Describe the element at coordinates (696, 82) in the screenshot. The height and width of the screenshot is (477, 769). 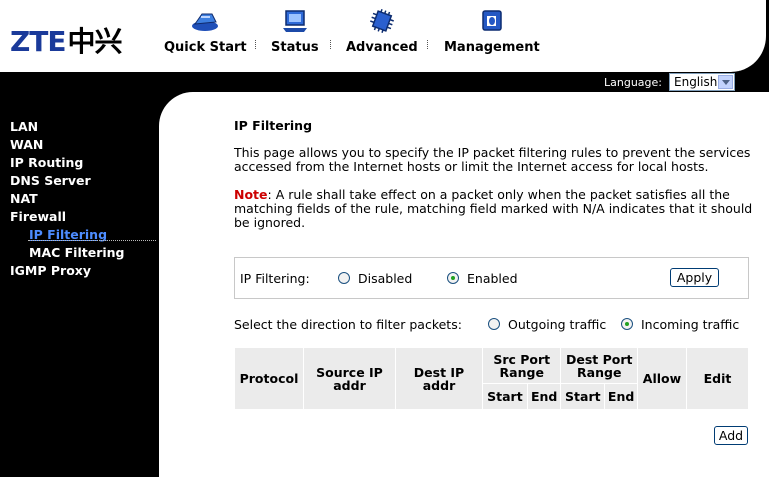
I see `language-value: English` at that location.